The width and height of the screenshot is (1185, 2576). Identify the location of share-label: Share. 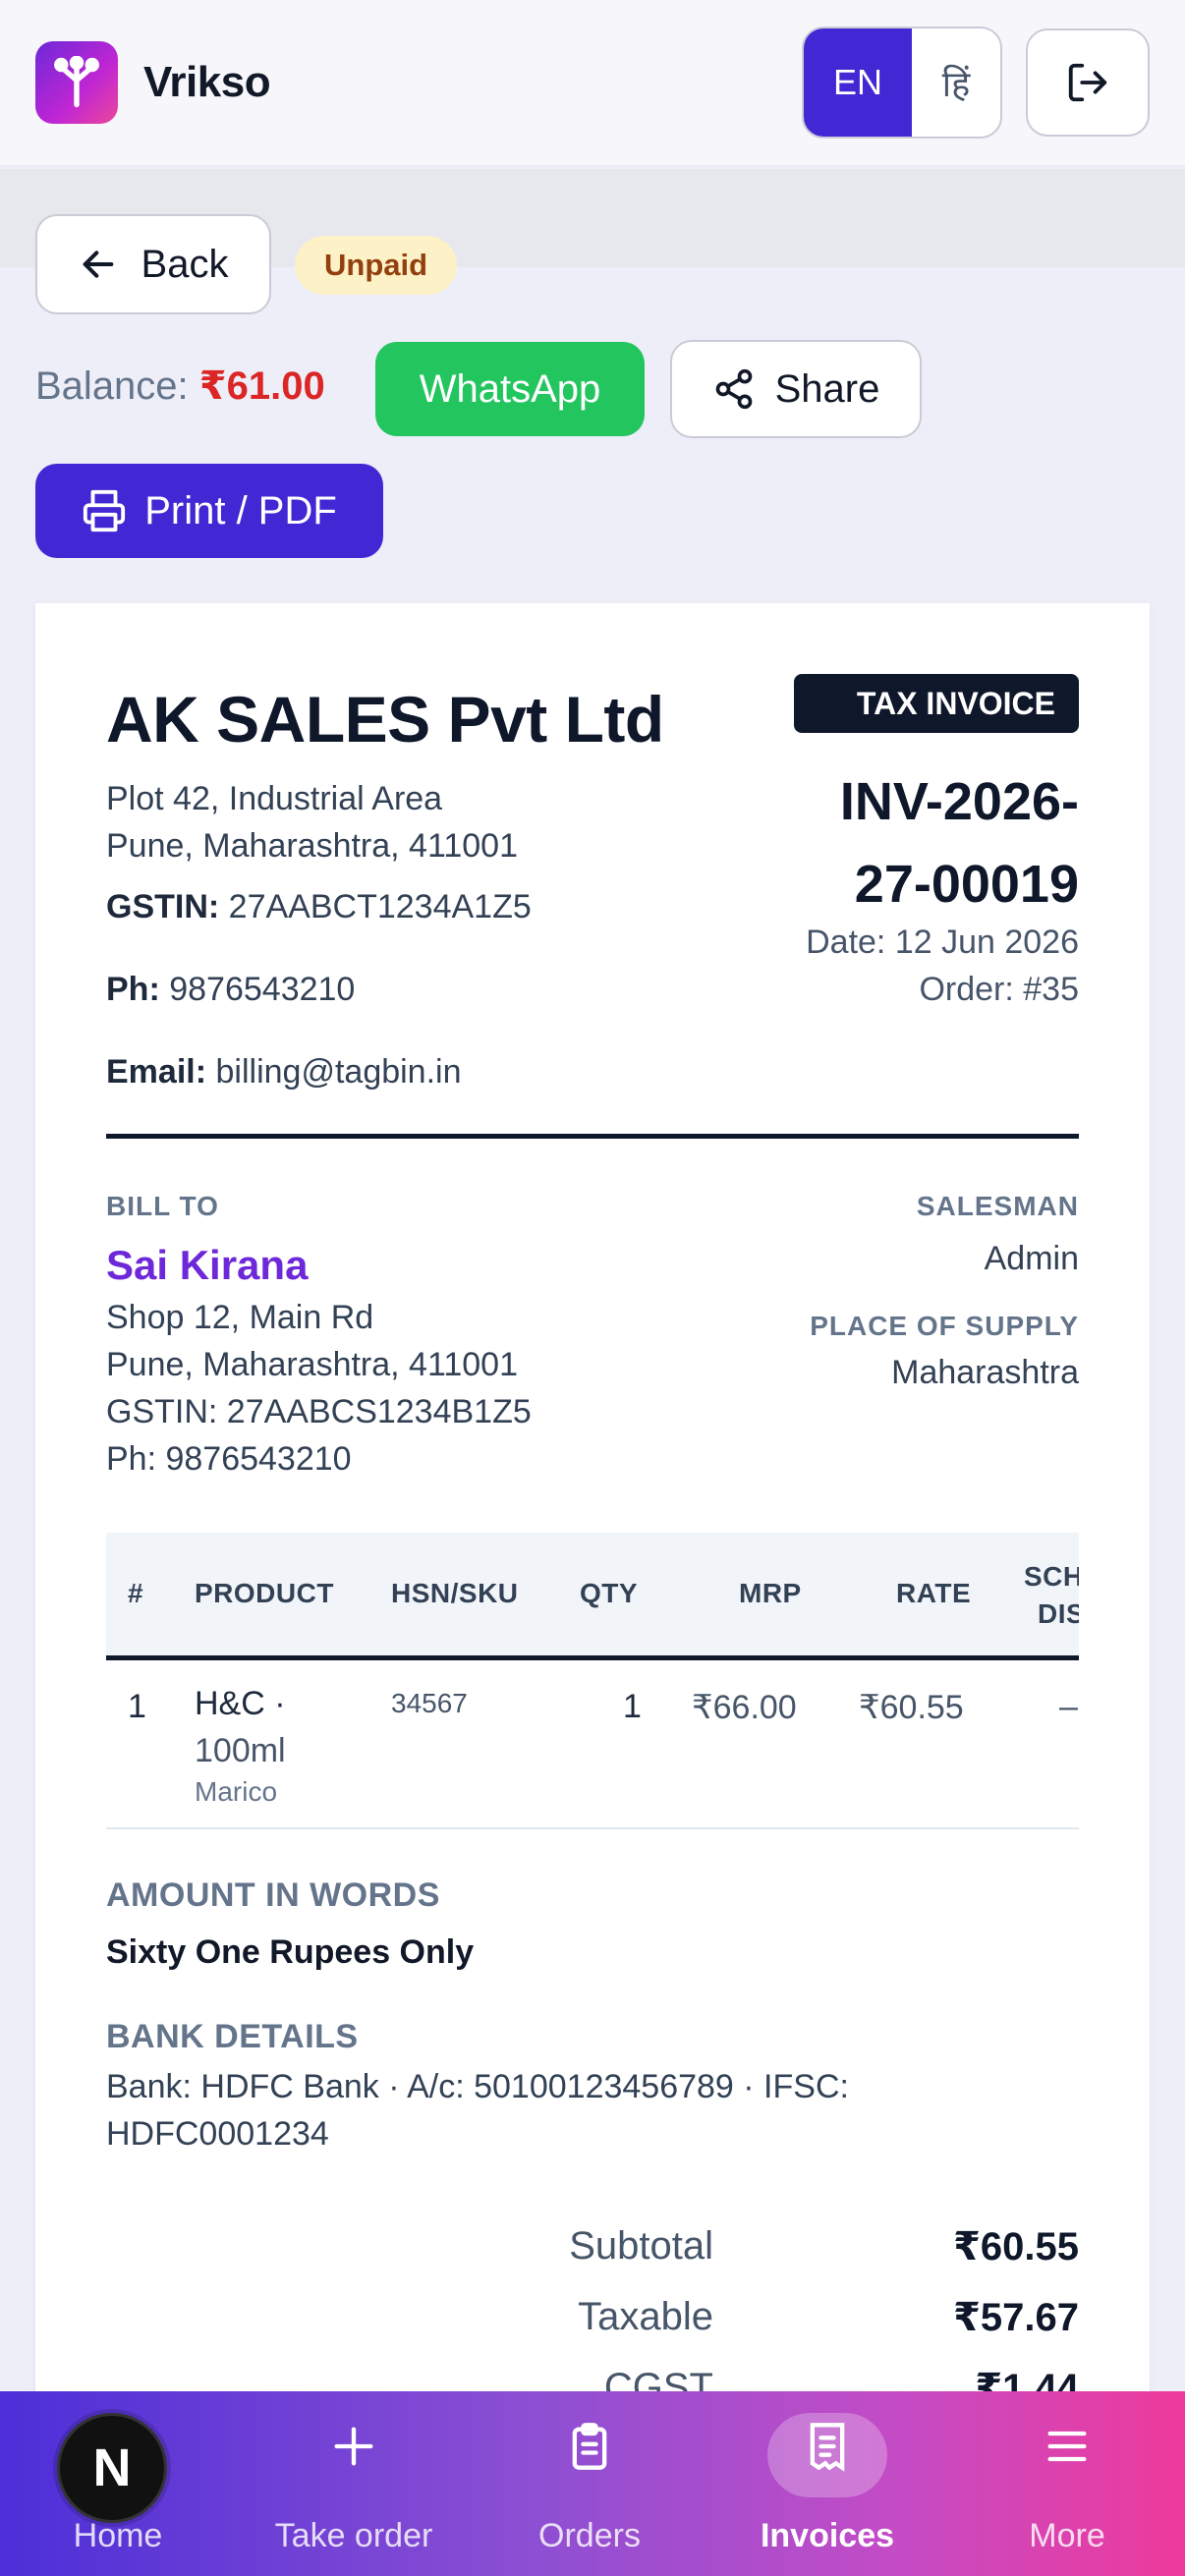
(827, 388).